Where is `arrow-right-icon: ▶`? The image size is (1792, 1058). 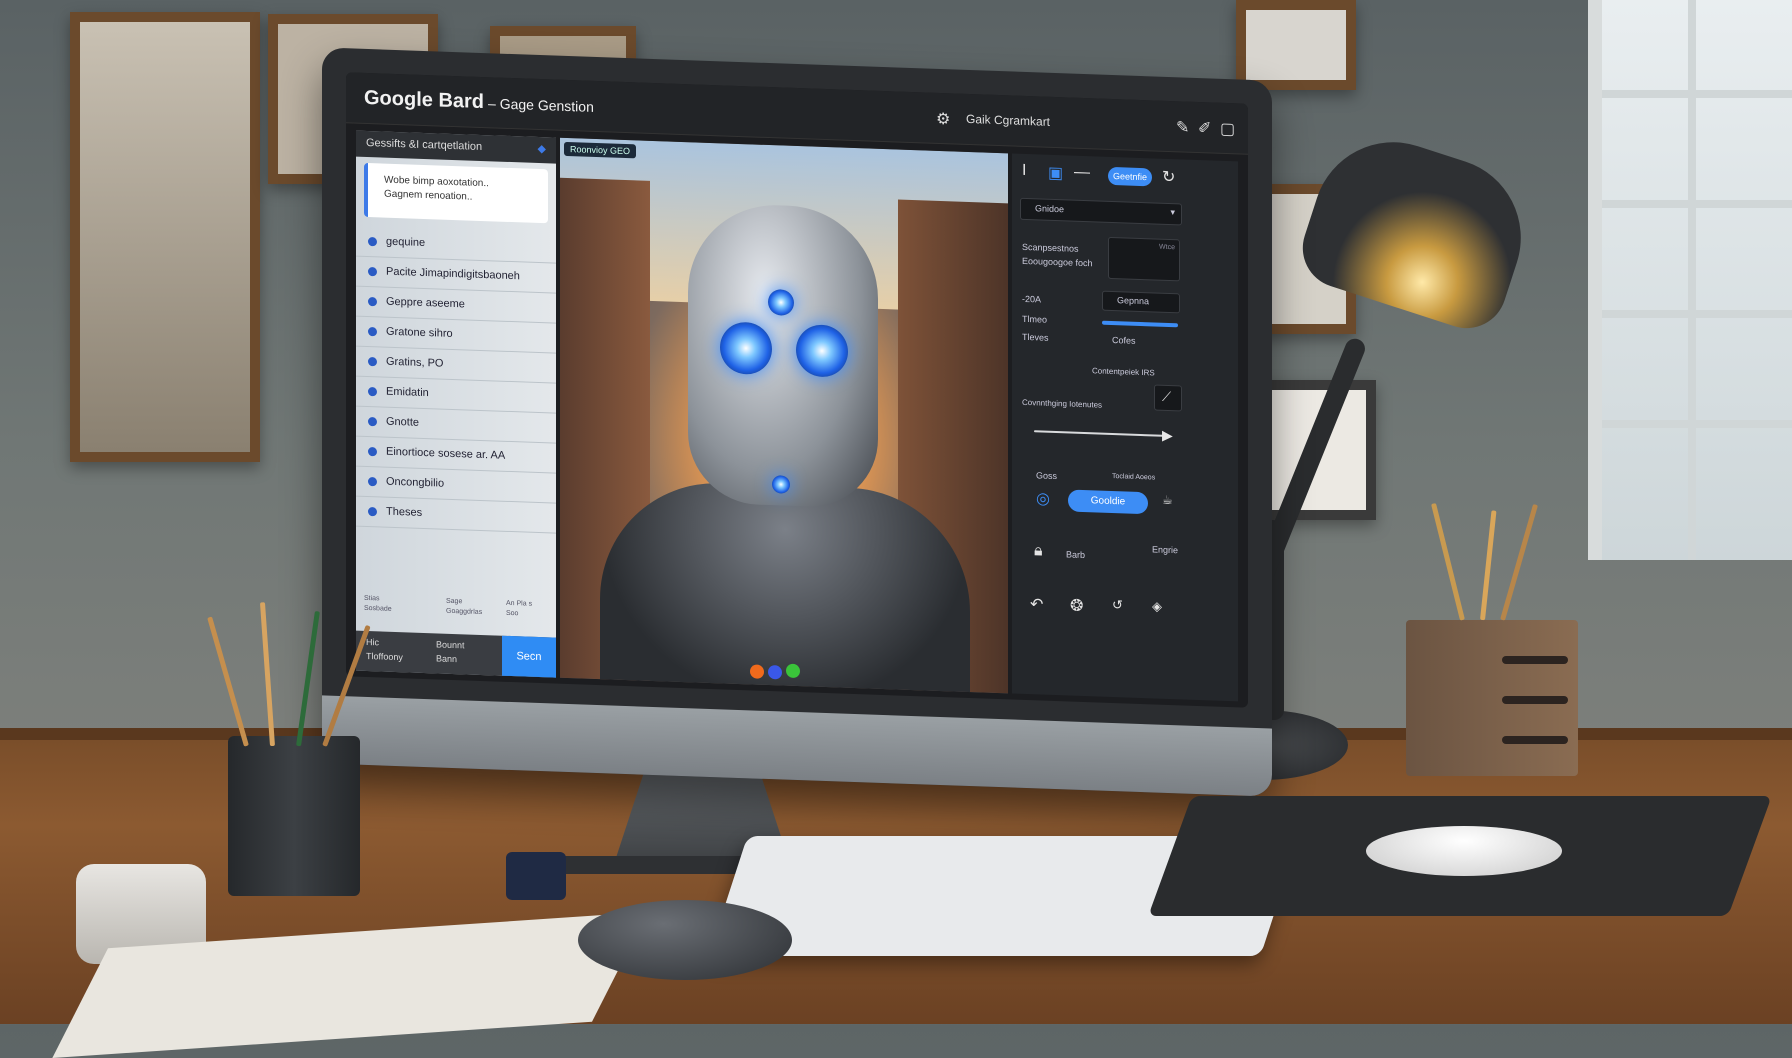 arrow-right-icon: ▶ is located at coordinates (1167, 435).